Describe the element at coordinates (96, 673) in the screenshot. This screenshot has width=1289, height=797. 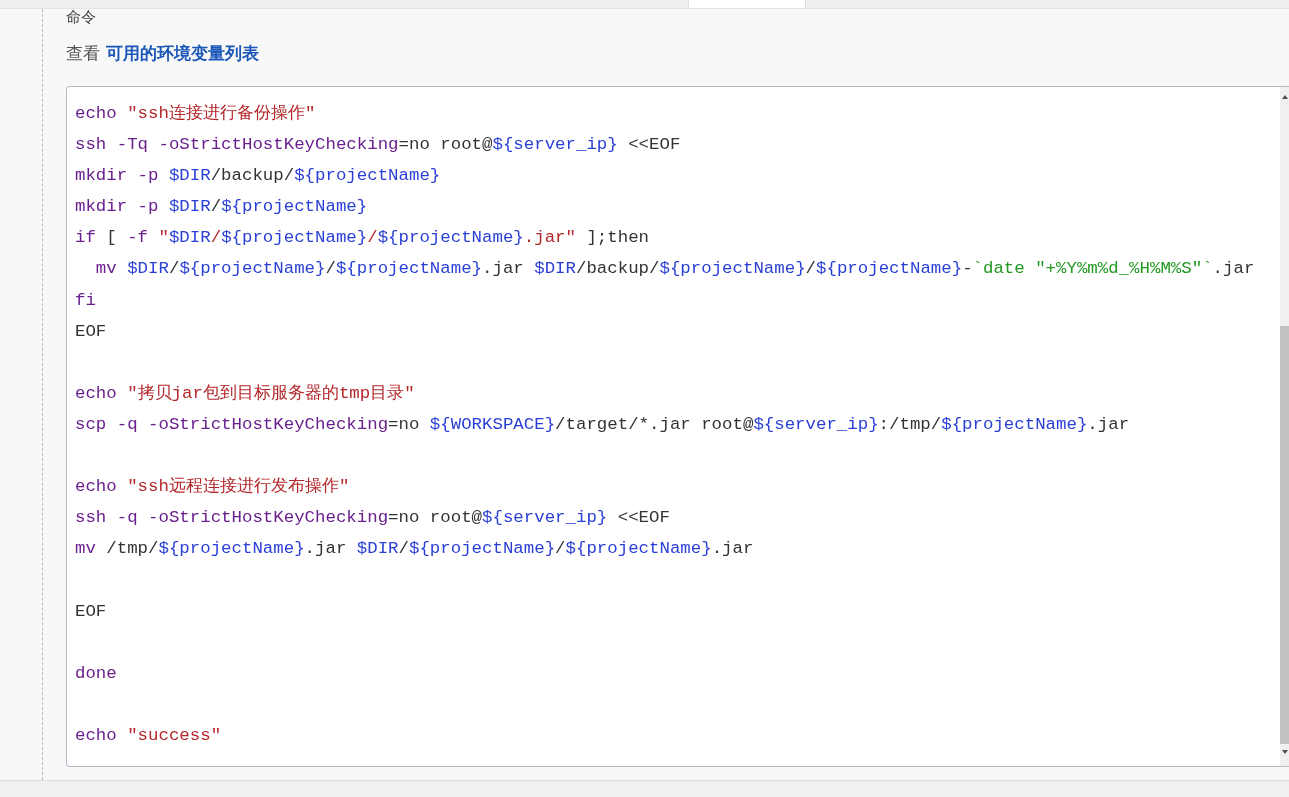
I see `code-line: done` at that location.